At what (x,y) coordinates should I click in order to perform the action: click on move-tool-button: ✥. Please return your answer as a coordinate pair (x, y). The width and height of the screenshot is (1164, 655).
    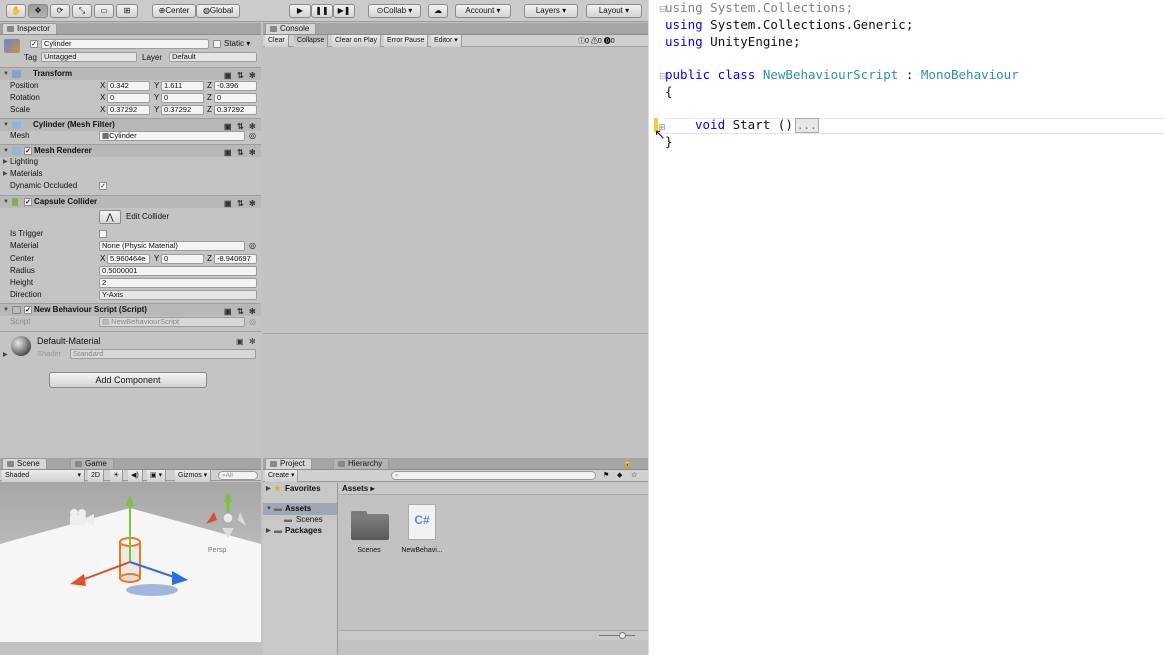
    Looking at the image, I should click on (38, 11).